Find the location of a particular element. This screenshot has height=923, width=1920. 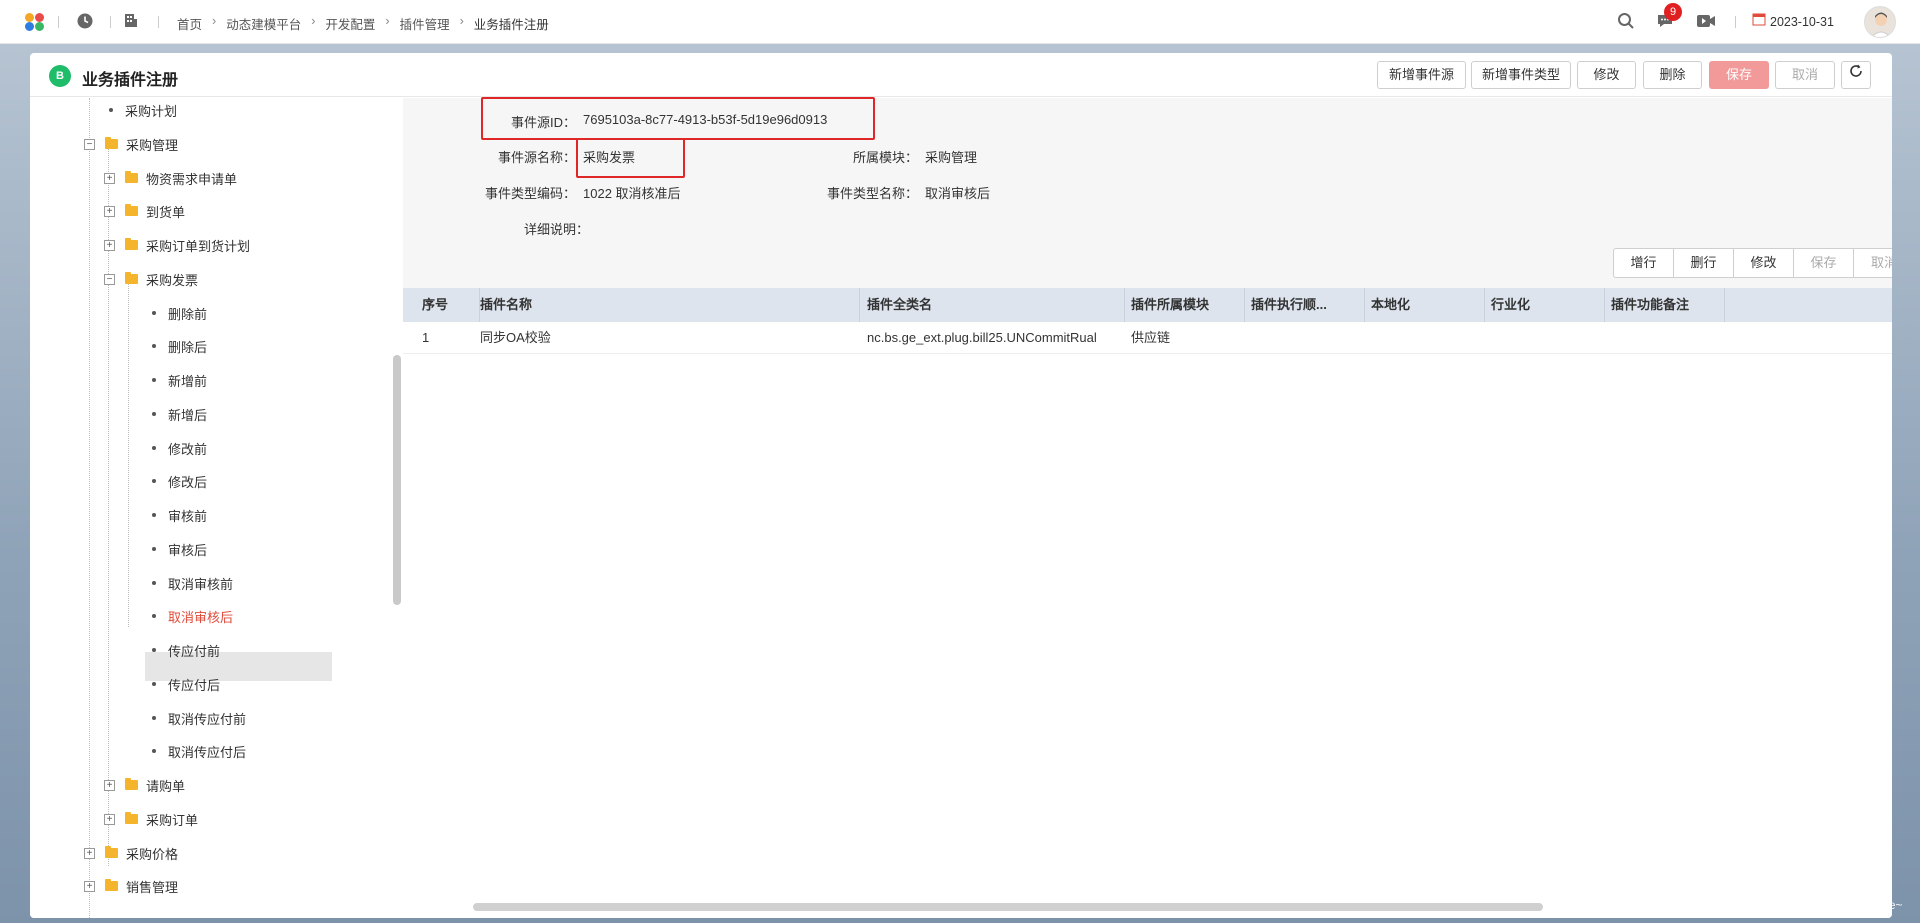

tree-item: 取消传应付后 is located at coordinates (199, 751).